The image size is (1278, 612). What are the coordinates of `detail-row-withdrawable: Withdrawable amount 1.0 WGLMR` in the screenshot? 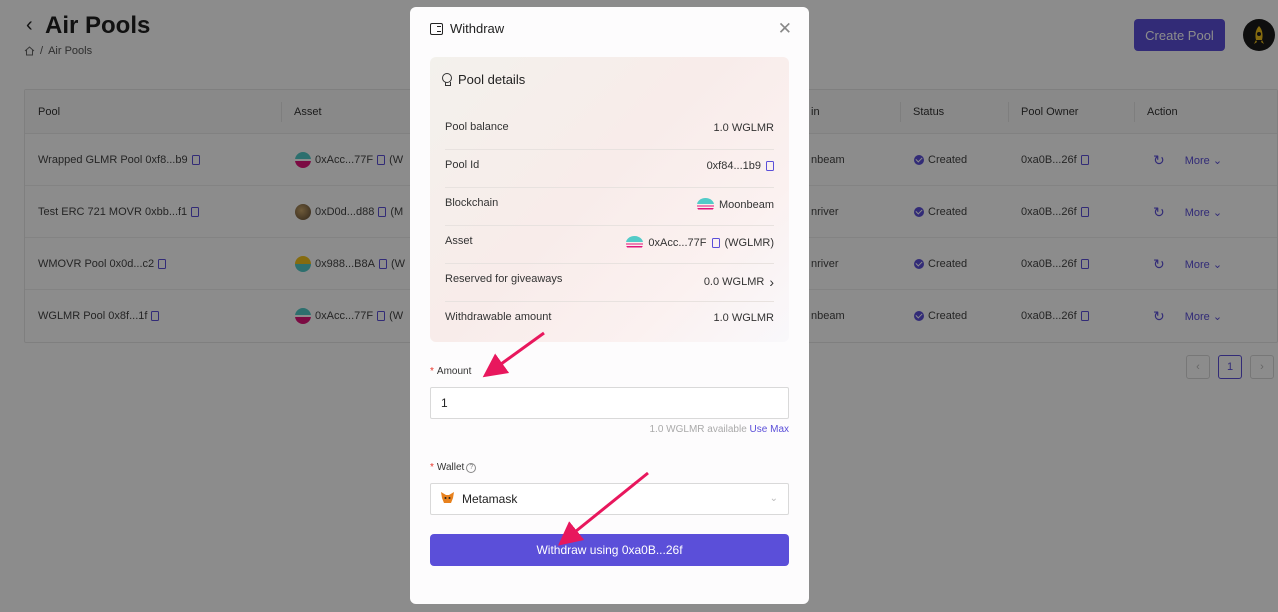 It's located at (609, 321).